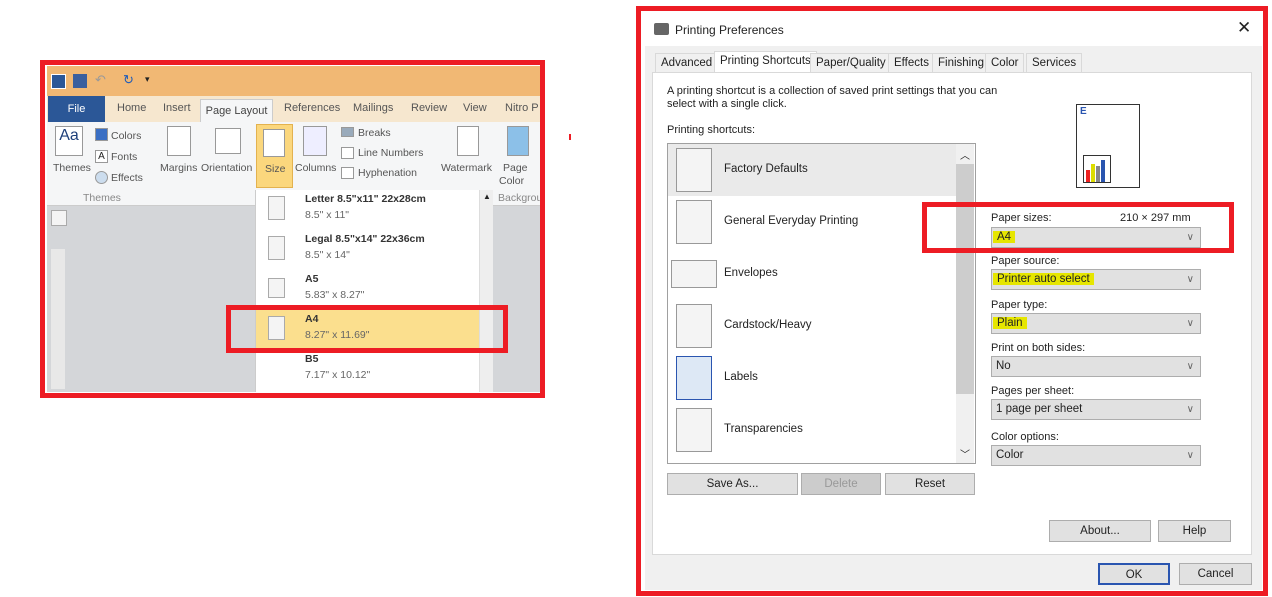  What do you see at coordinates (515, 168) in the screenshot?
I see `page-color-button: Page` at bounding box center [515, 168].